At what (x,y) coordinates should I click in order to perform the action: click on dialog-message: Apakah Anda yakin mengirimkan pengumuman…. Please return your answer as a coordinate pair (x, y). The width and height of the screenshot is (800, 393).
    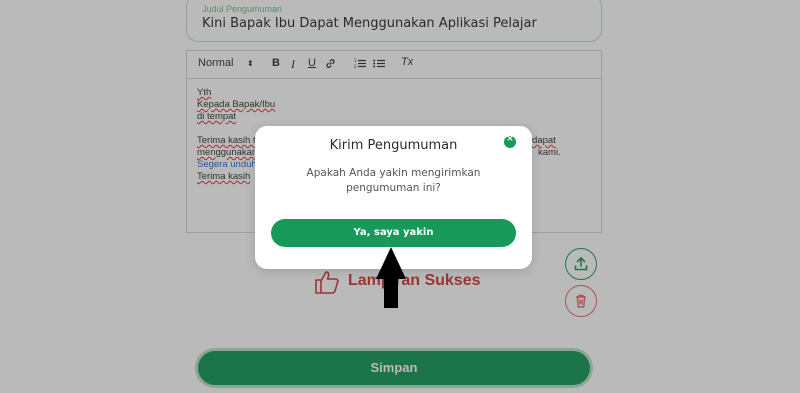
    Looking at the image, I should click on (393, 180).